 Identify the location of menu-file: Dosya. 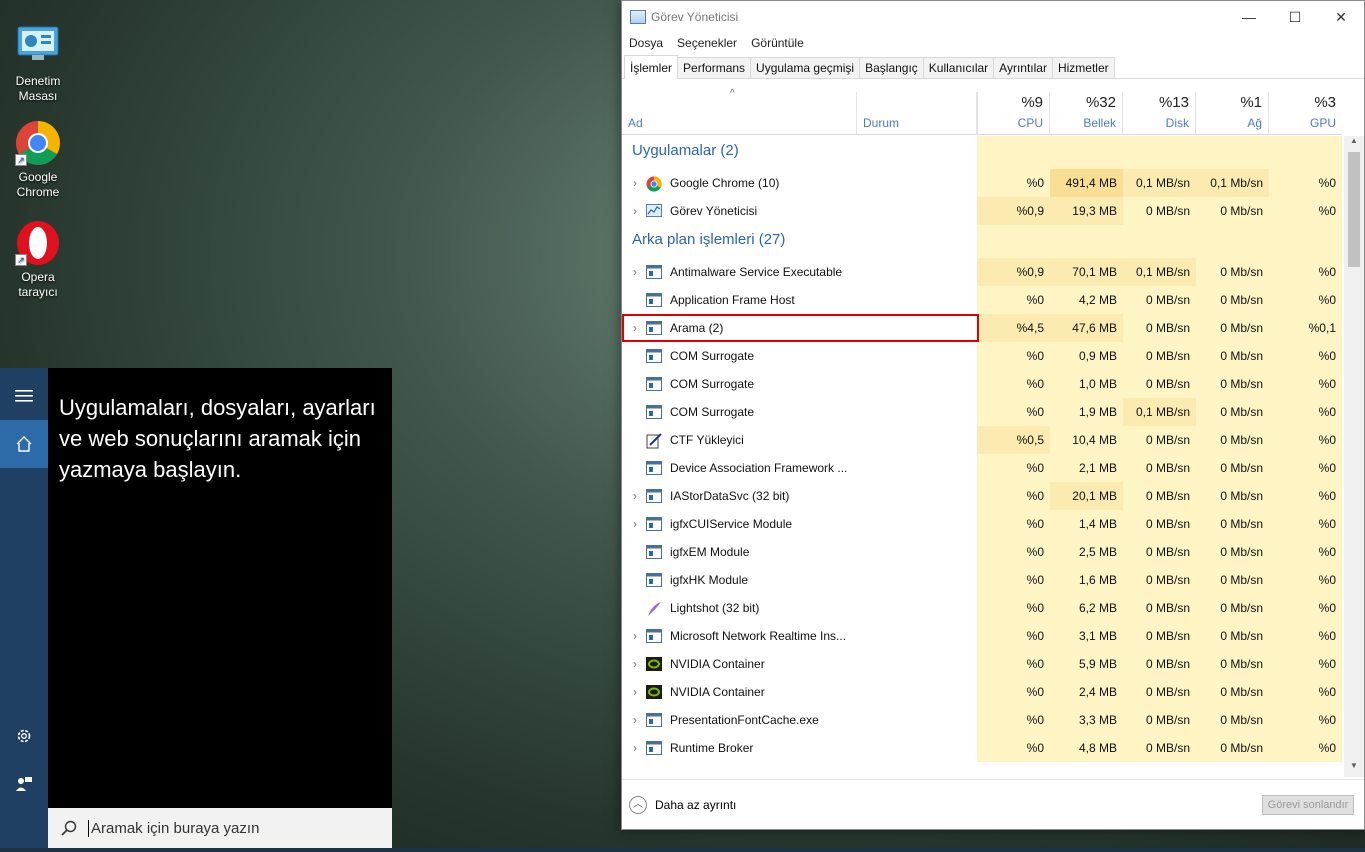
(646, 43).